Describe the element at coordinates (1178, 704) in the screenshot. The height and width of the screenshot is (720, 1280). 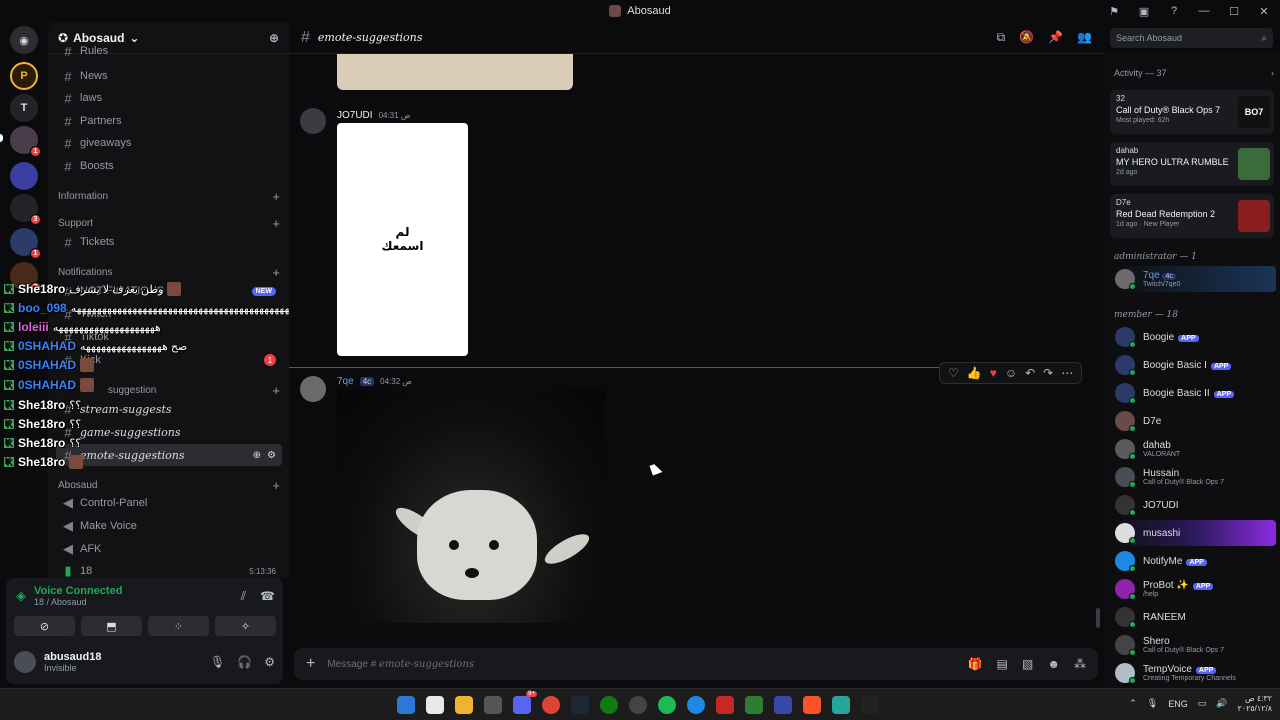
I see `language-indicator: ENG` at that location.